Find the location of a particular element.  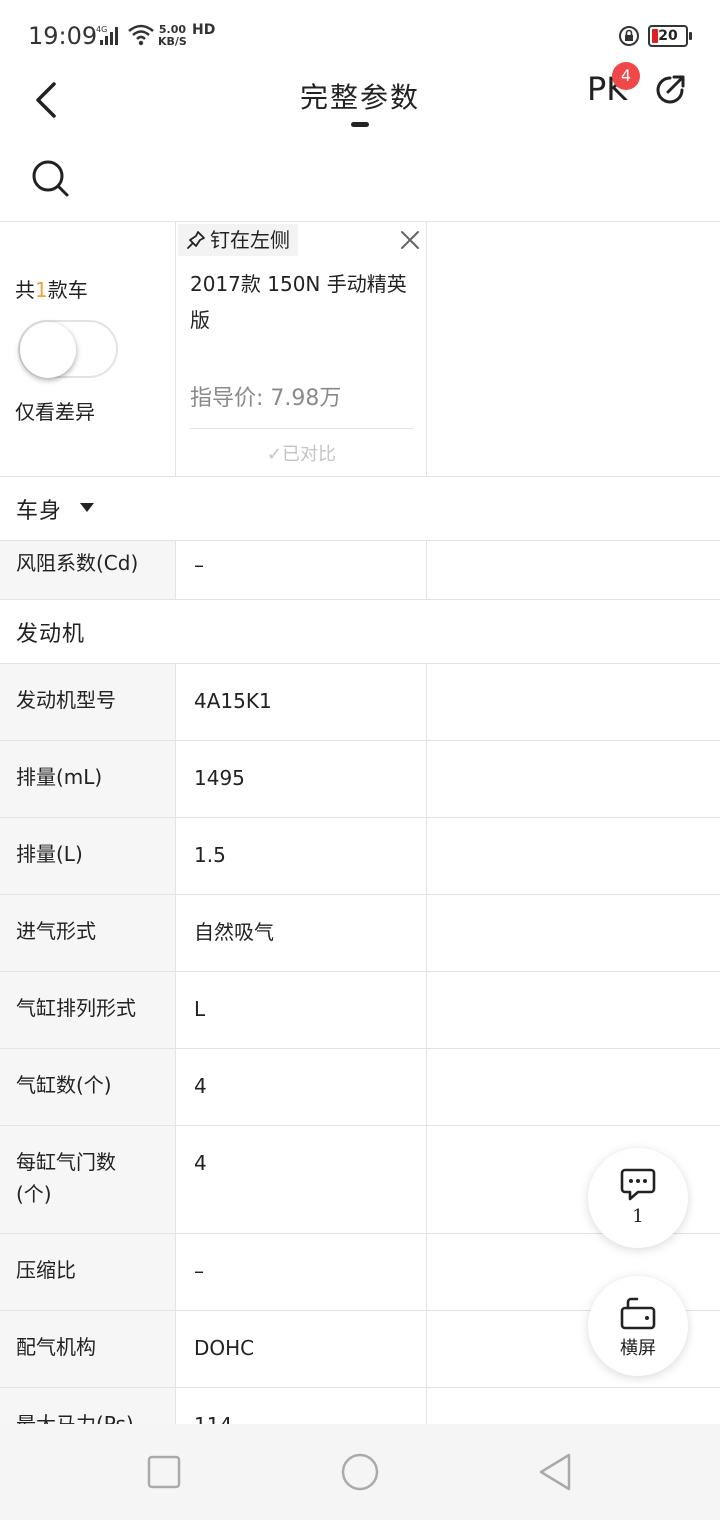

param-label: 发动机型号 is located at coordinates (88, 702).